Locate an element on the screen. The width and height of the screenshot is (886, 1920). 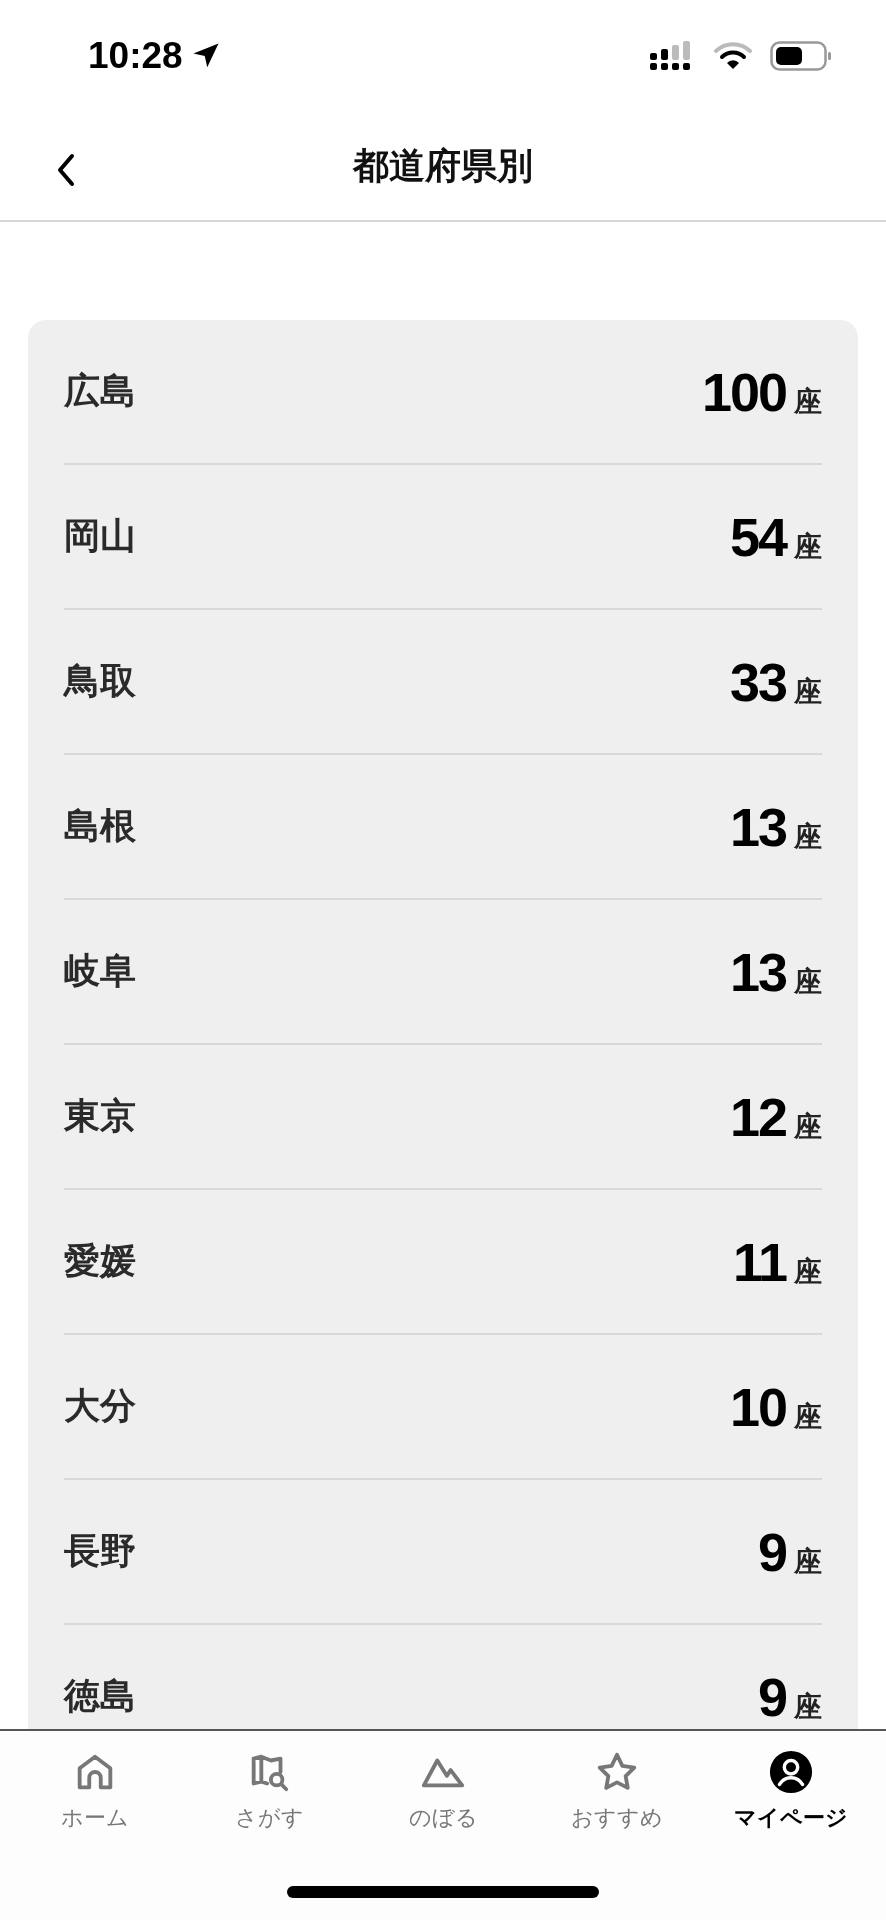
battery-icon is located at coordinates (801, 56).